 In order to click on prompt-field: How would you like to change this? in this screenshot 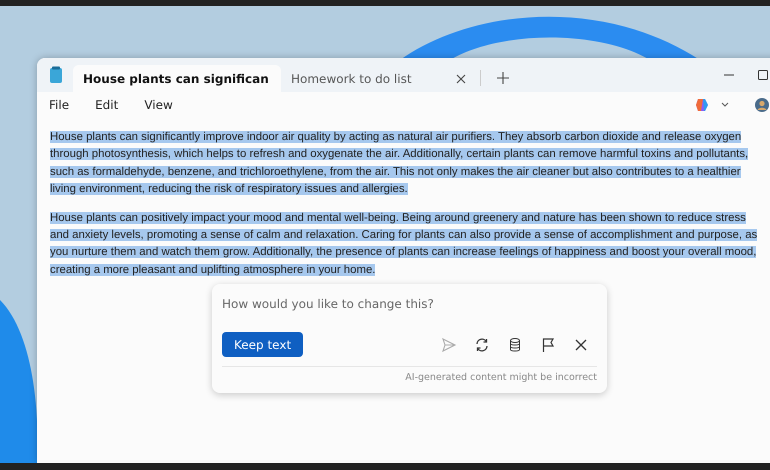, I will do `click(402, 304)`.